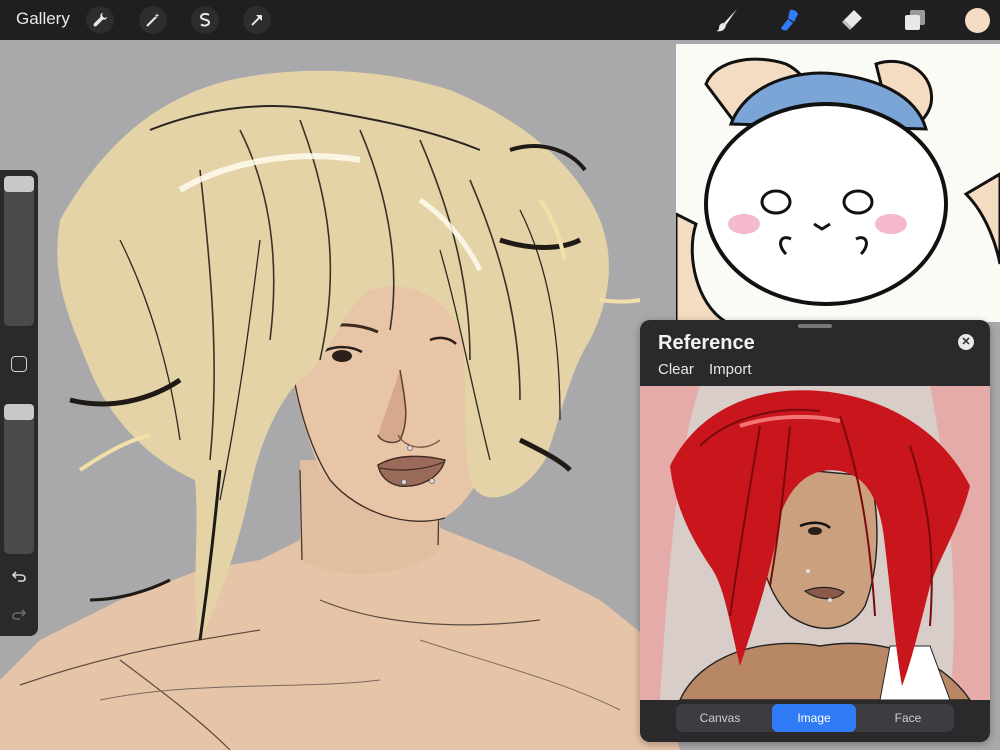  I want to click on reference-image, so click(815, 543).